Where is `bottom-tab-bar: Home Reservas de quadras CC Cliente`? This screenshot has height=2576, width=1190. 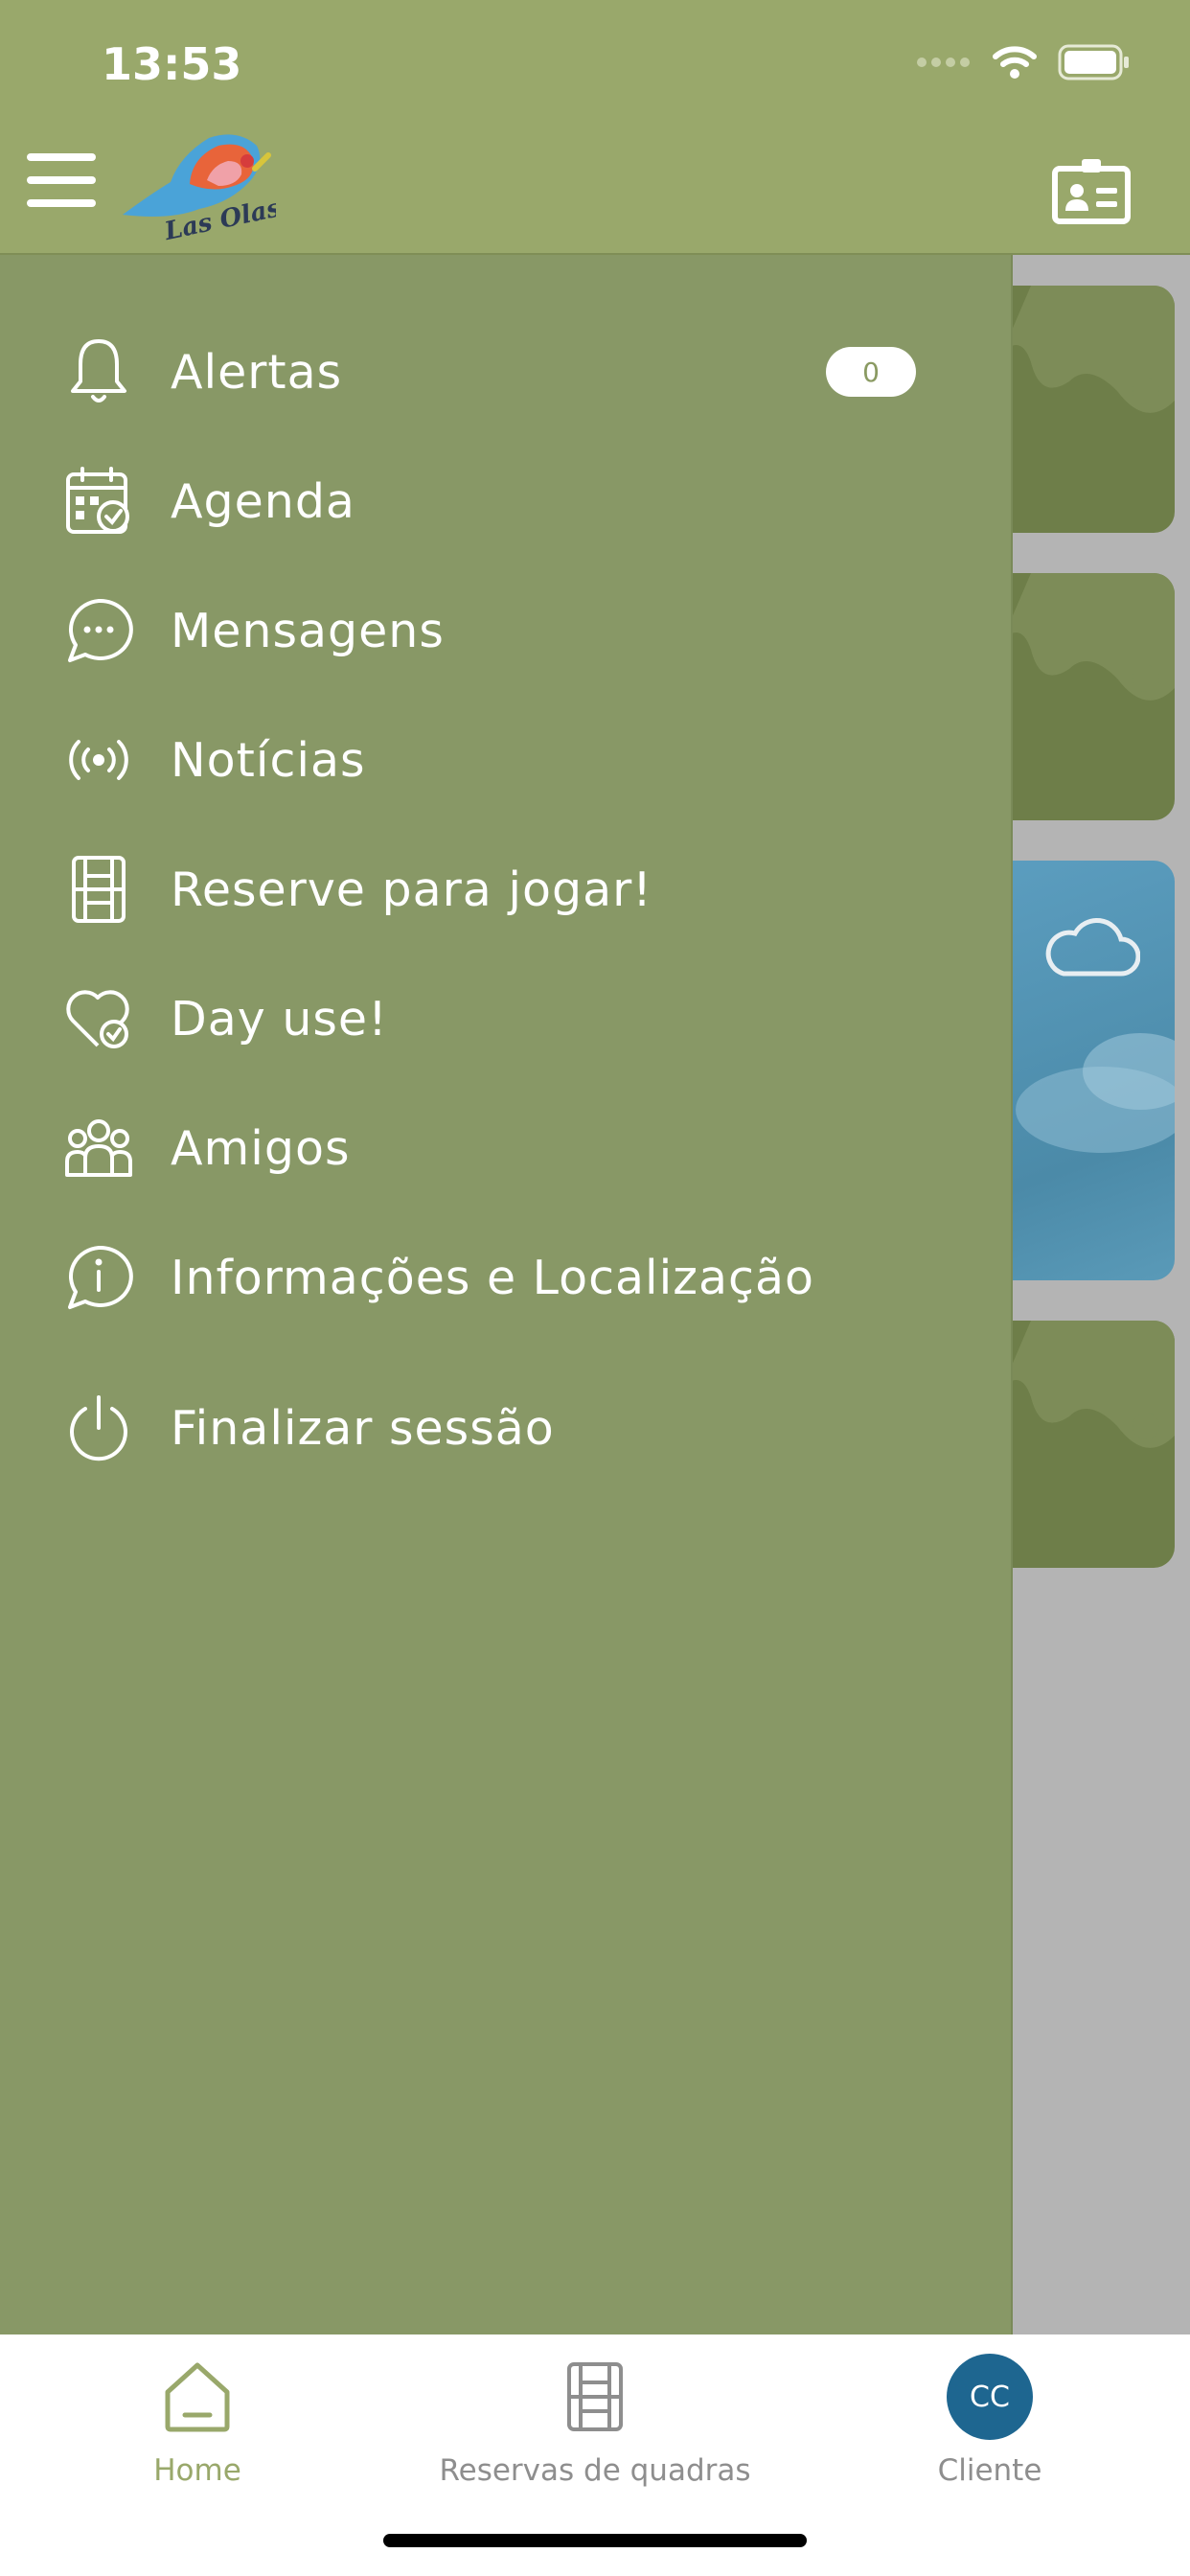 bottom-tab-bar: Home Reservas de quadras CC Cliente is located at coordinates (595, 2455).